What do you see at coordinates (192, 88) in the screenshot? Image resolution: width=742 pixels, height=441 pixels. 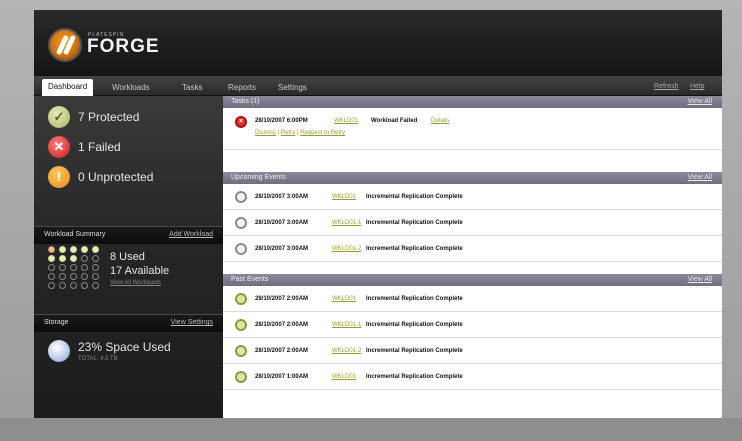 I see `tab-tasks: Tasks` at bounding box center [192, 88].